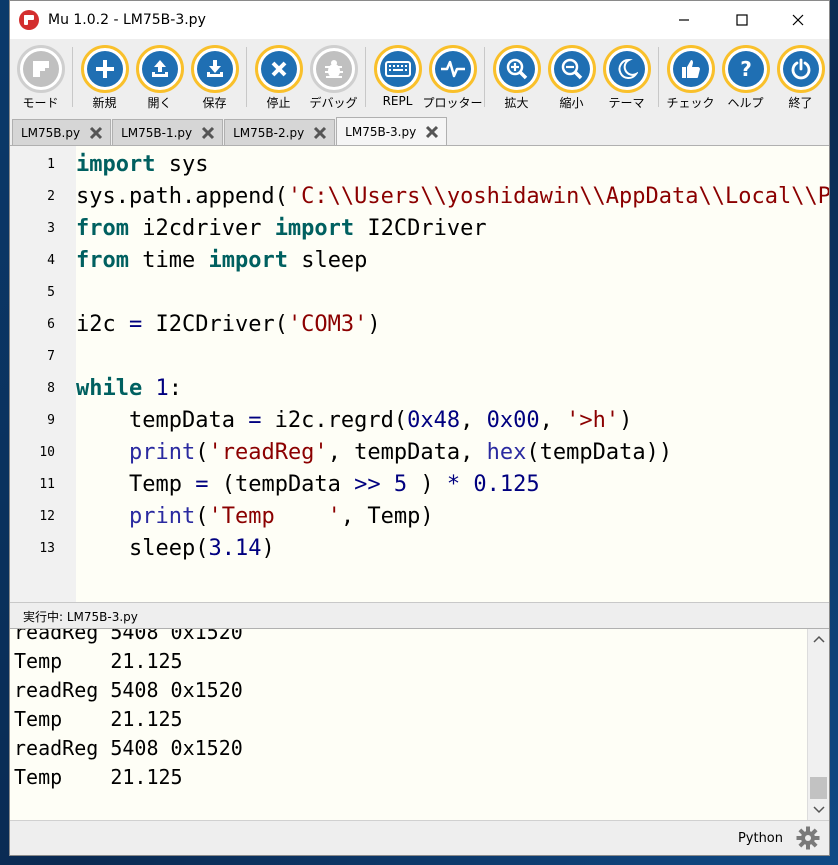 The height and width of the screenshot is (865, 838). I want to click on download-icon, so click(214, 69).